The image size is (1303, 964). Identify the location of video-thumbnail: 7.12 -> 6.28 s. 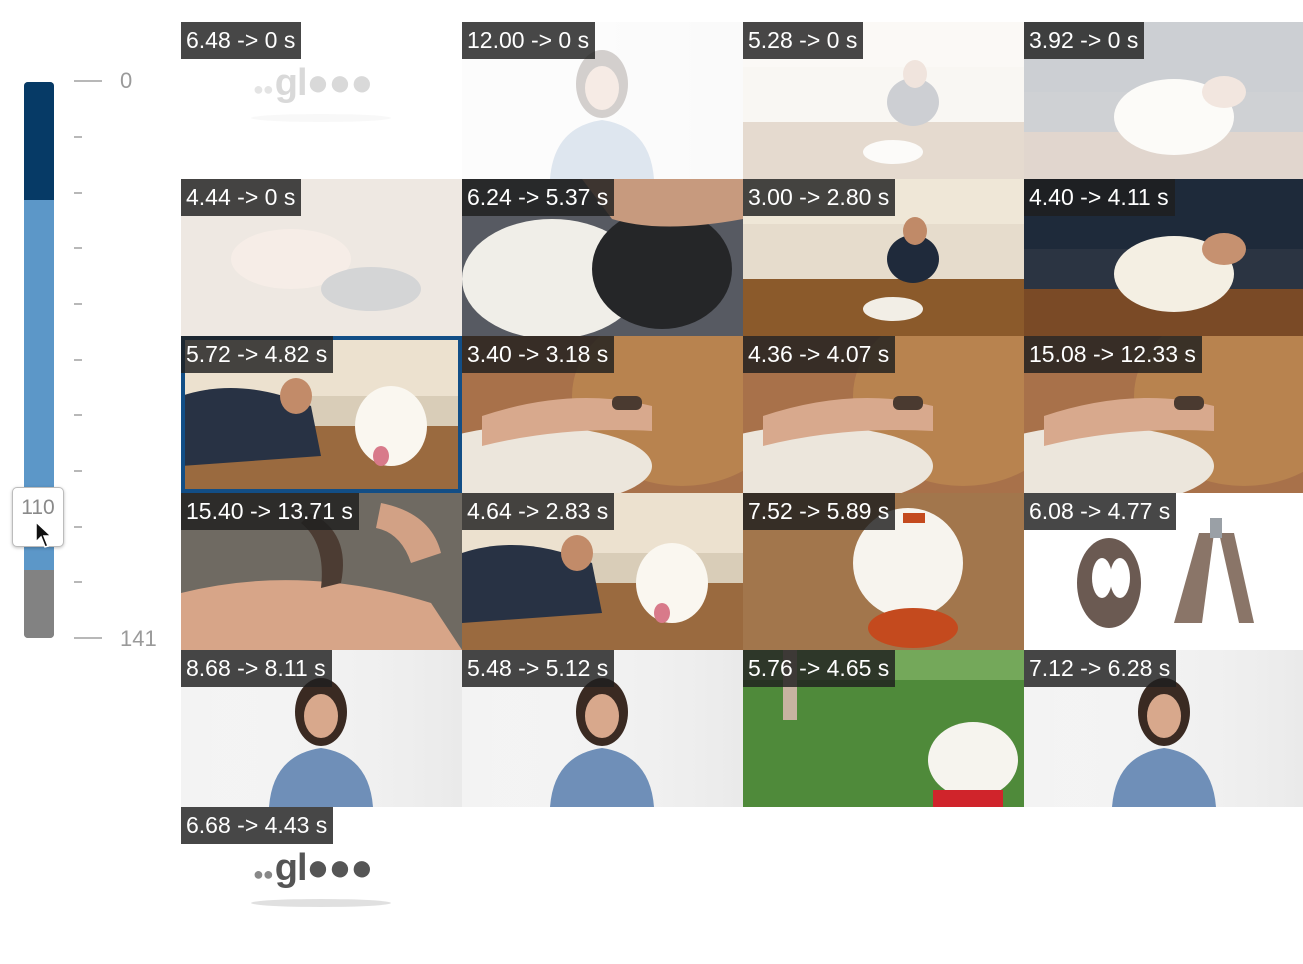
(1163, 728).